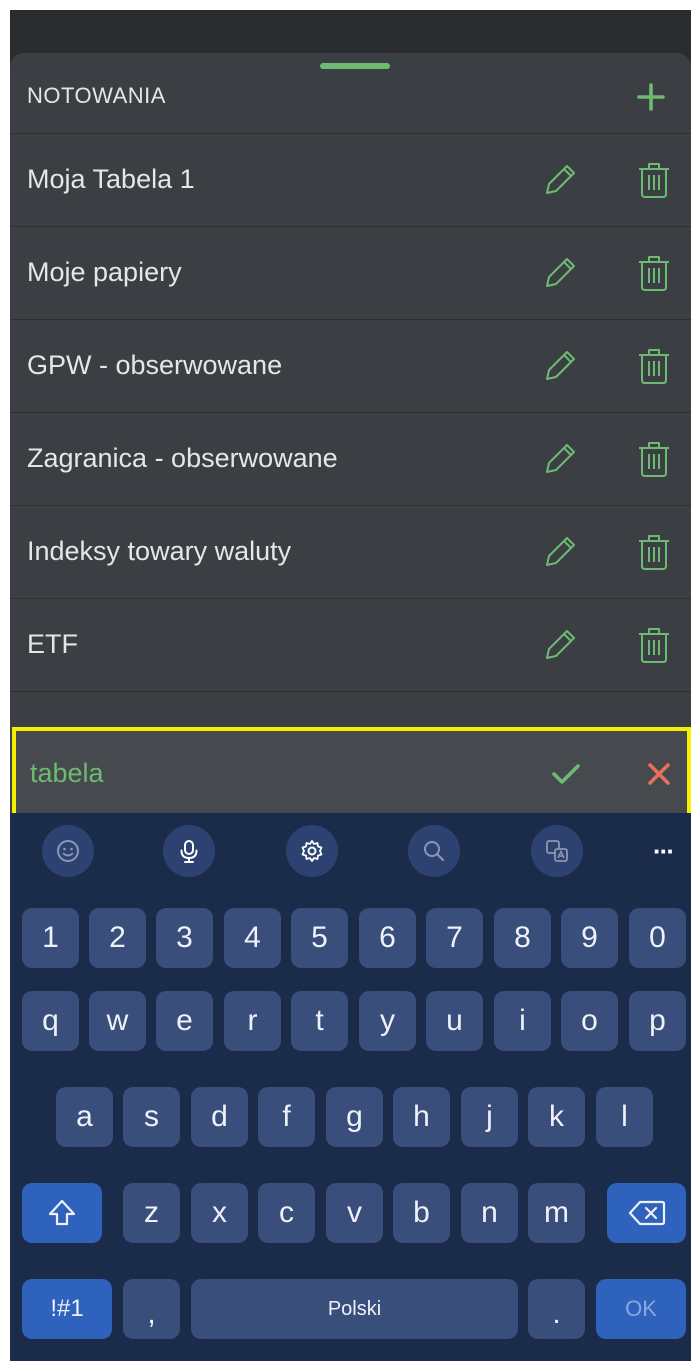 This screenshot has width=691, height=1361. What do you see at coordinates (354, 1213) in the screenshot?
I see `key-v: v` at bounding box center [354, 1213].